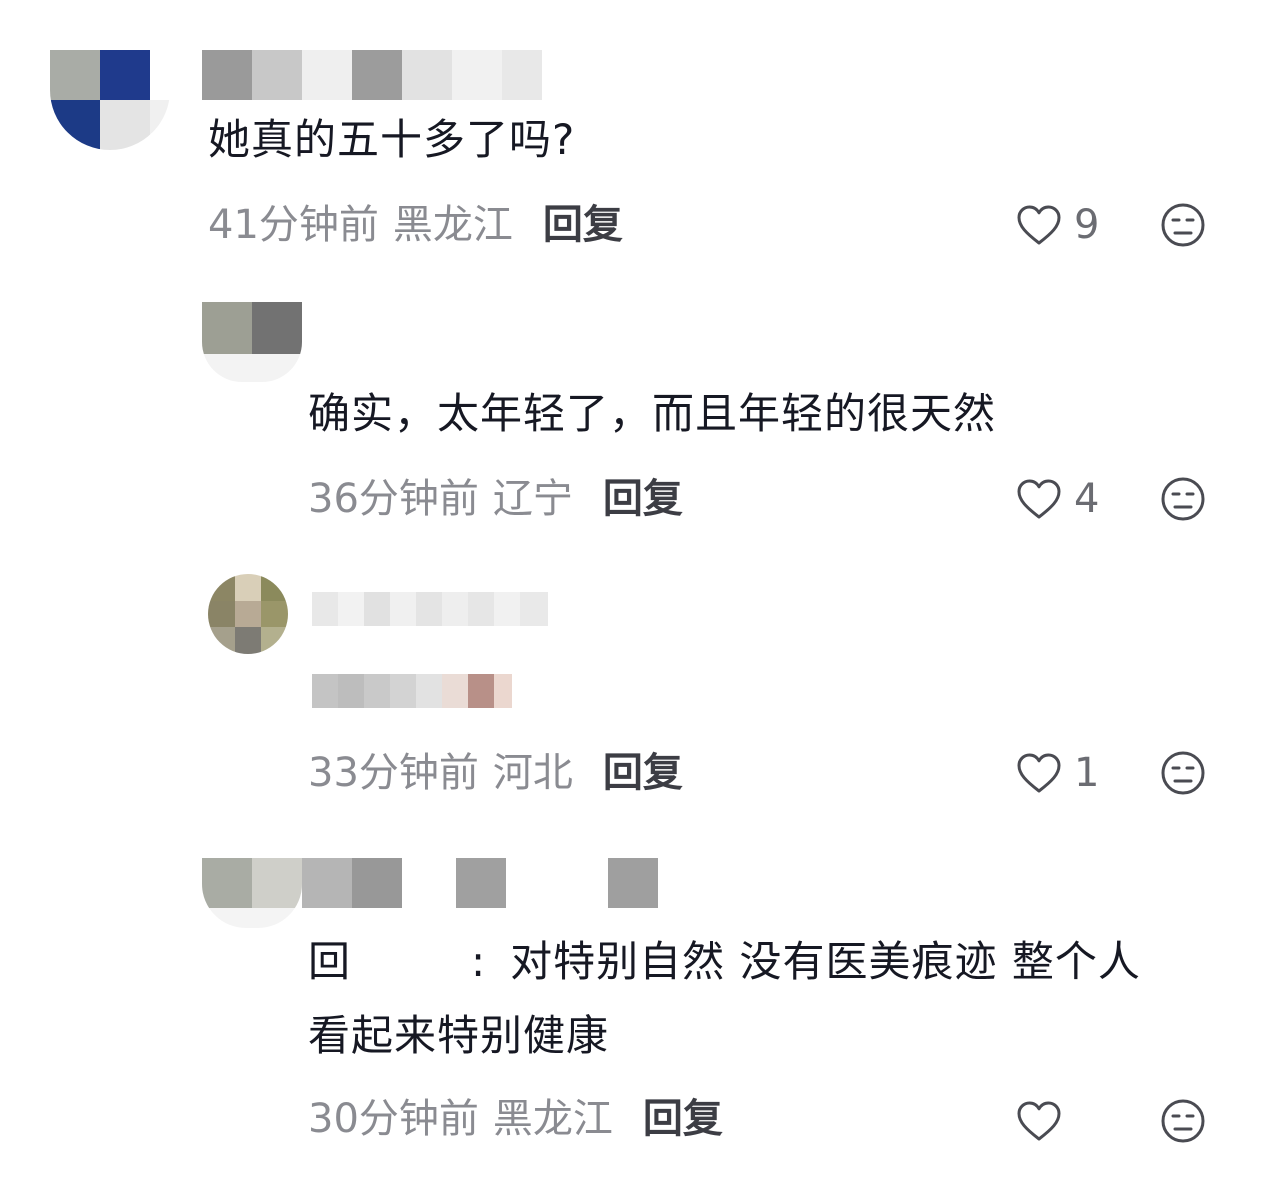 Image resolution: width=1280 pixels, height=1177 pixels. What do you see at coordinates (825, 961) in the screenshot?
I see `reply-body: 对特别自然 没有医美痕迹 整个人` at bounding box center [825, 961].